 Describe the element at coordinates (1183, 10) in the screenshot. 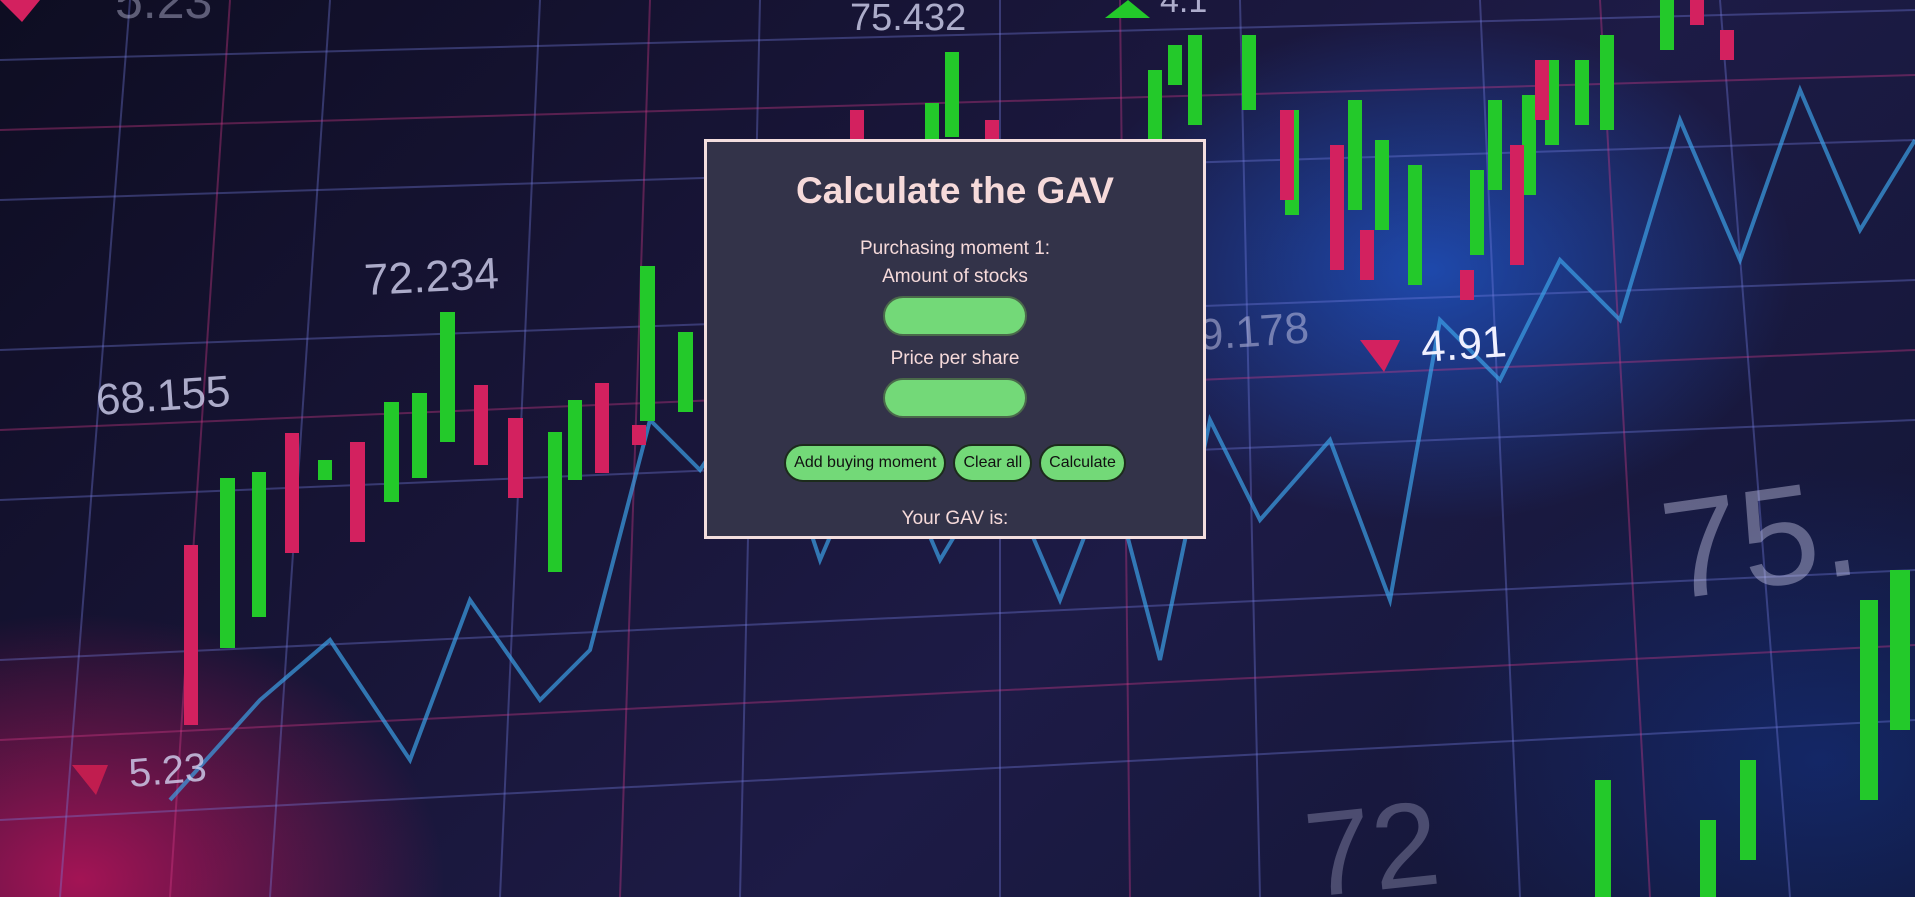

I see `bg-number: 4.1` at that location.